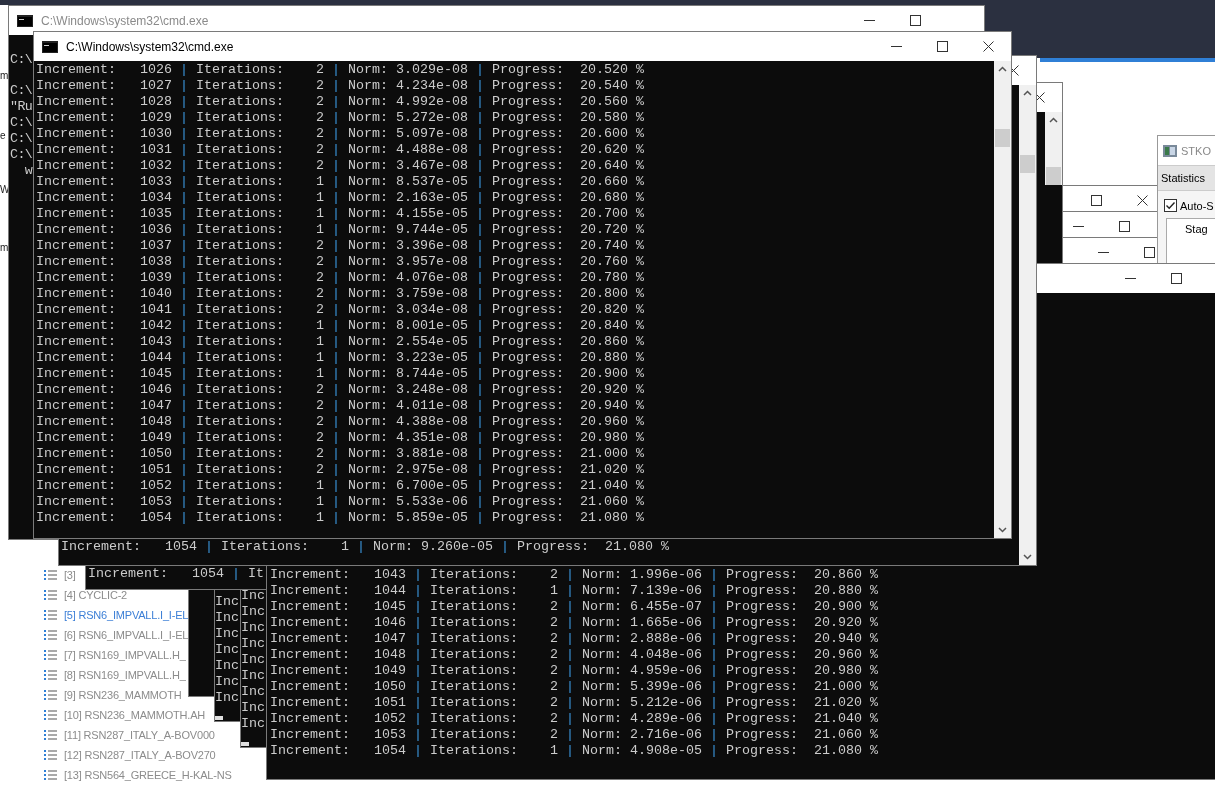 The height and width of the screenshot is (787, 1215). Describe the element at coordinates (340, 278) in the screenshot. I see `console-line: Increment: 1039 | Iterations: 2 | Norm: 4.076e-08 | Progress: 20.780 %` at that location.